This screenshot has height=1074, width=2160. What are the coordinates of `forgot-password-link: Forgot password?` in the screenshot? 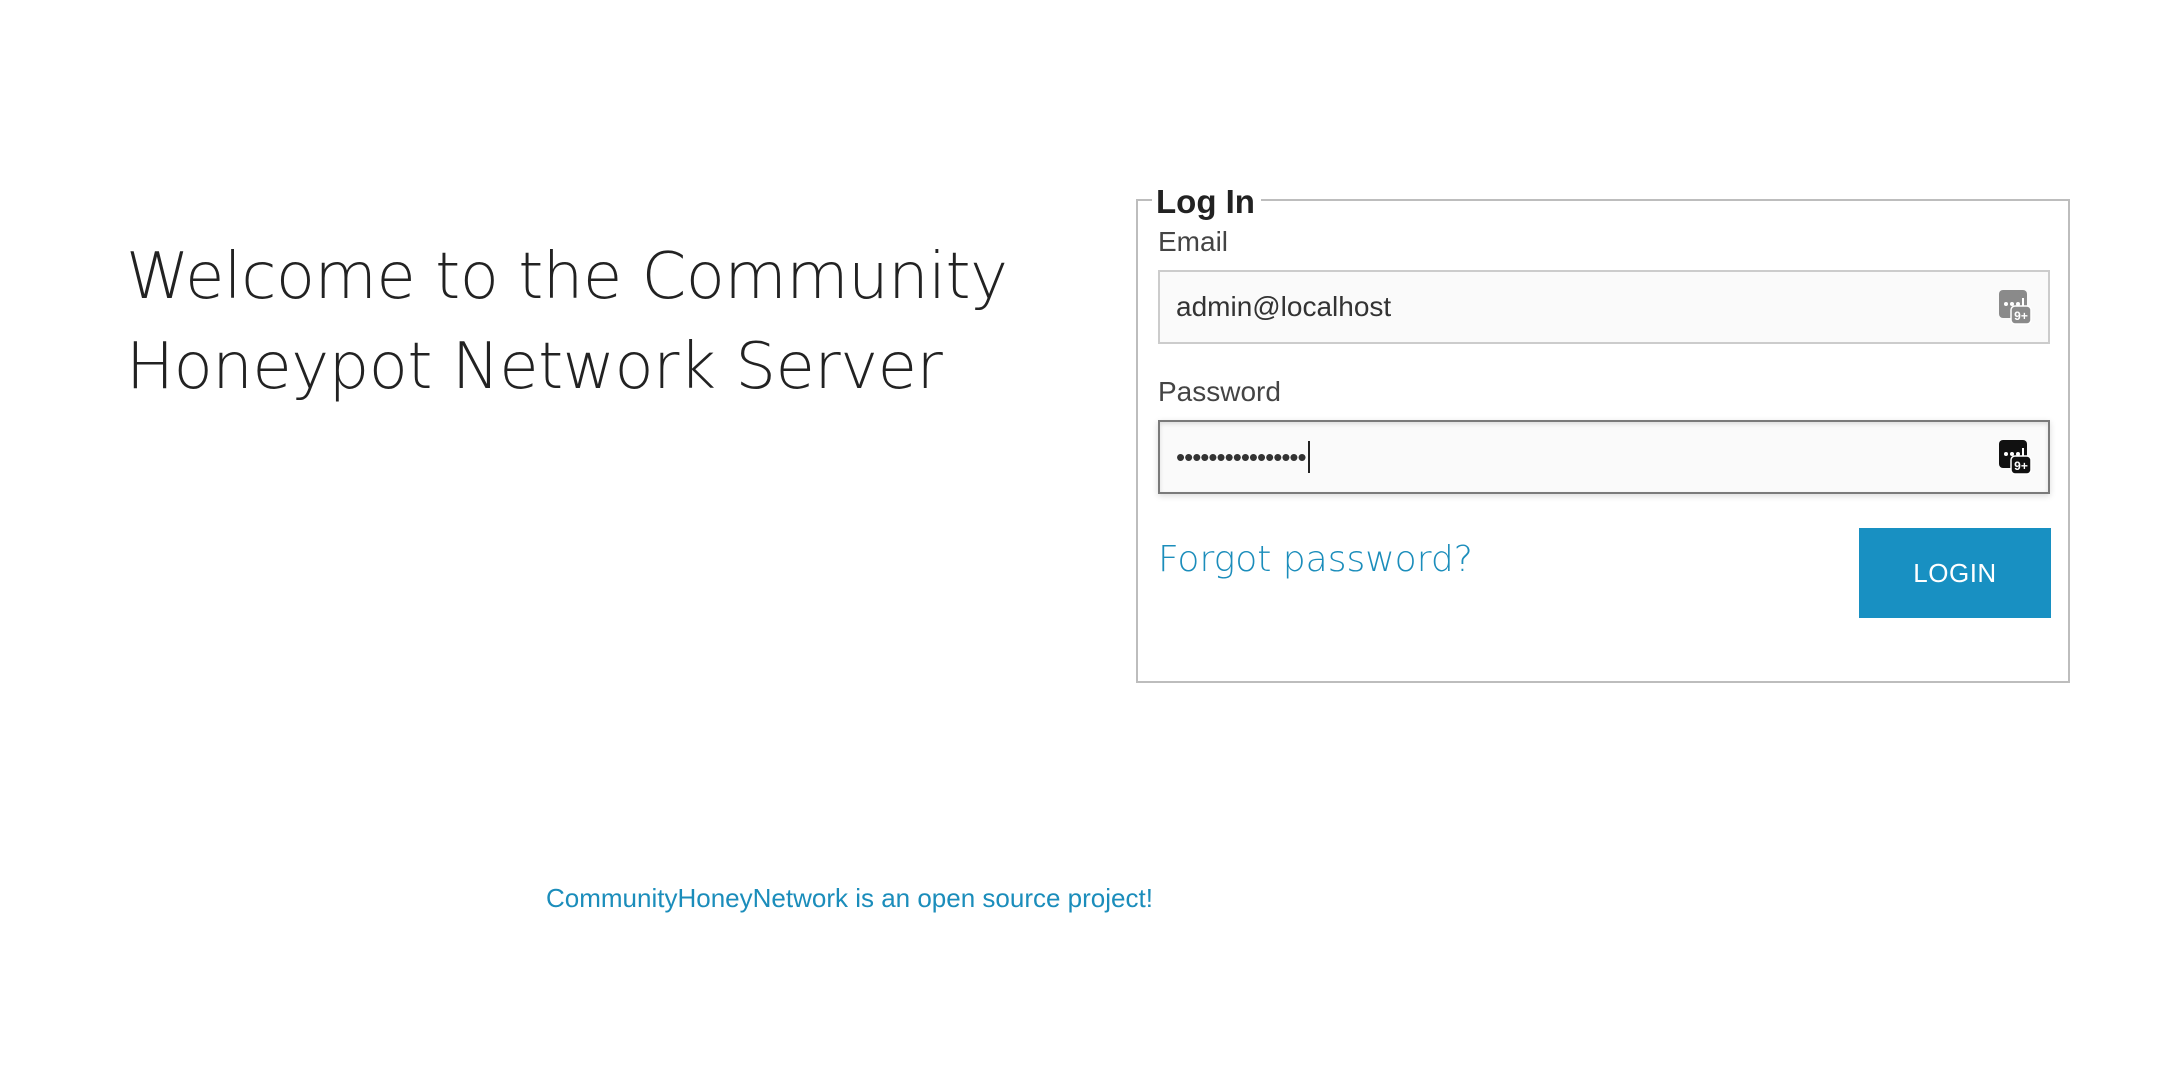 It's located at (1315, 560).